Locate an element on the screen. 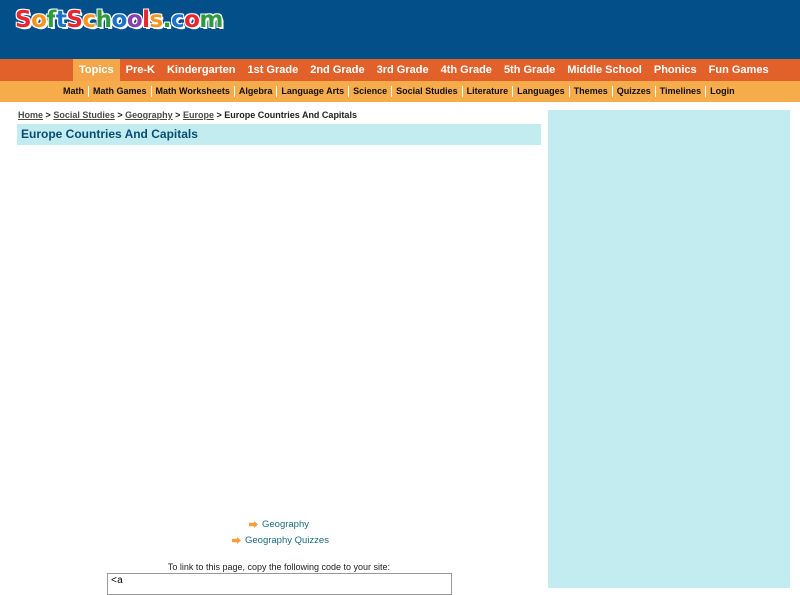 The image size is (800, 595). subnav-item-quizzes: Quizzes is located at coordinates (634, 91).